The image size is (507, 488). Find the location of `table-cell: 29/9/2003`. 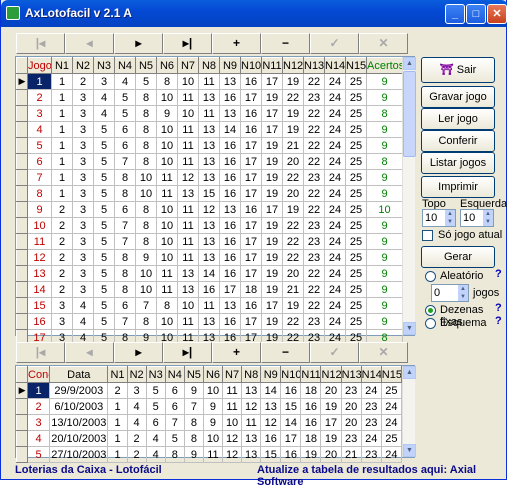

table-cell: 29/9/2003 is located at coordinates (79, 390).